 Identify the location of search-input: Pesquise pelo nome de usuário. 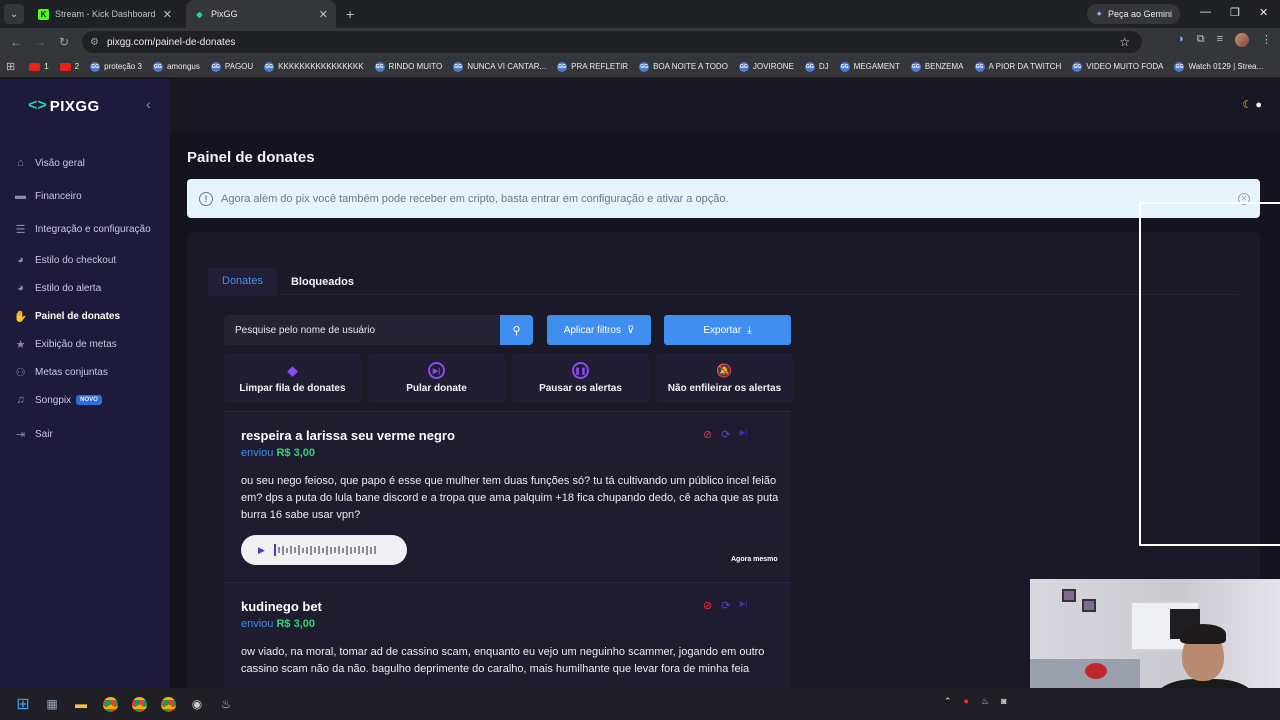
(379, 330).